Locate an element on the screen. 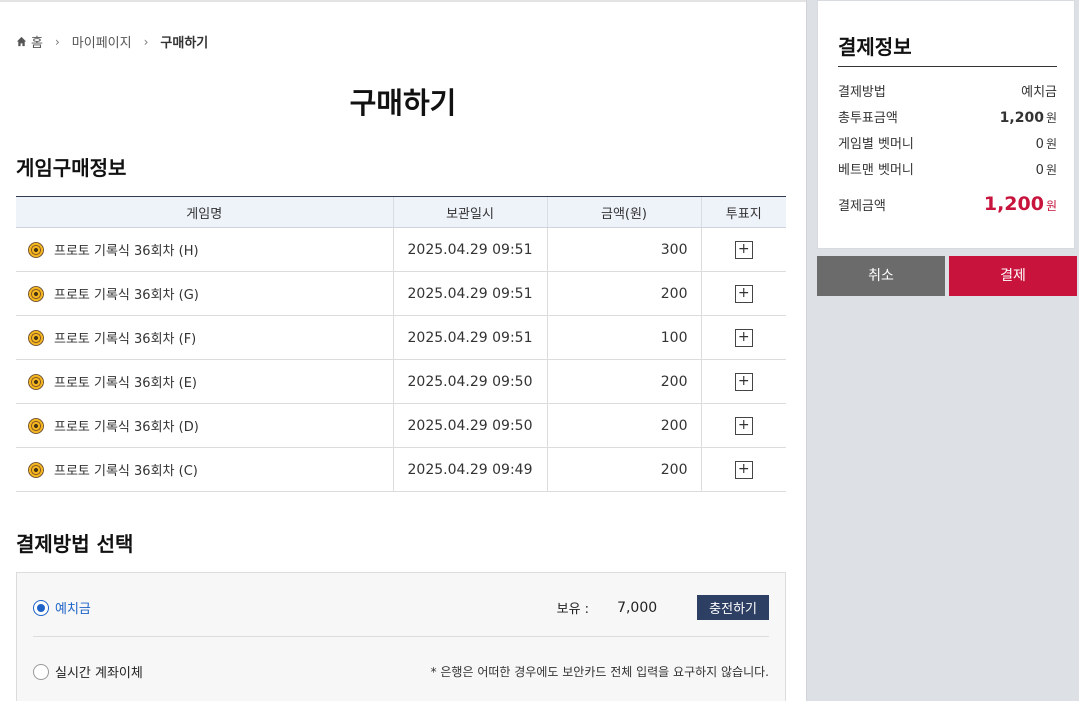 Image resolution: width=1079 pixels, height=701 pixels. deposit-label: 예치금 is located at coordinates (73, 607).